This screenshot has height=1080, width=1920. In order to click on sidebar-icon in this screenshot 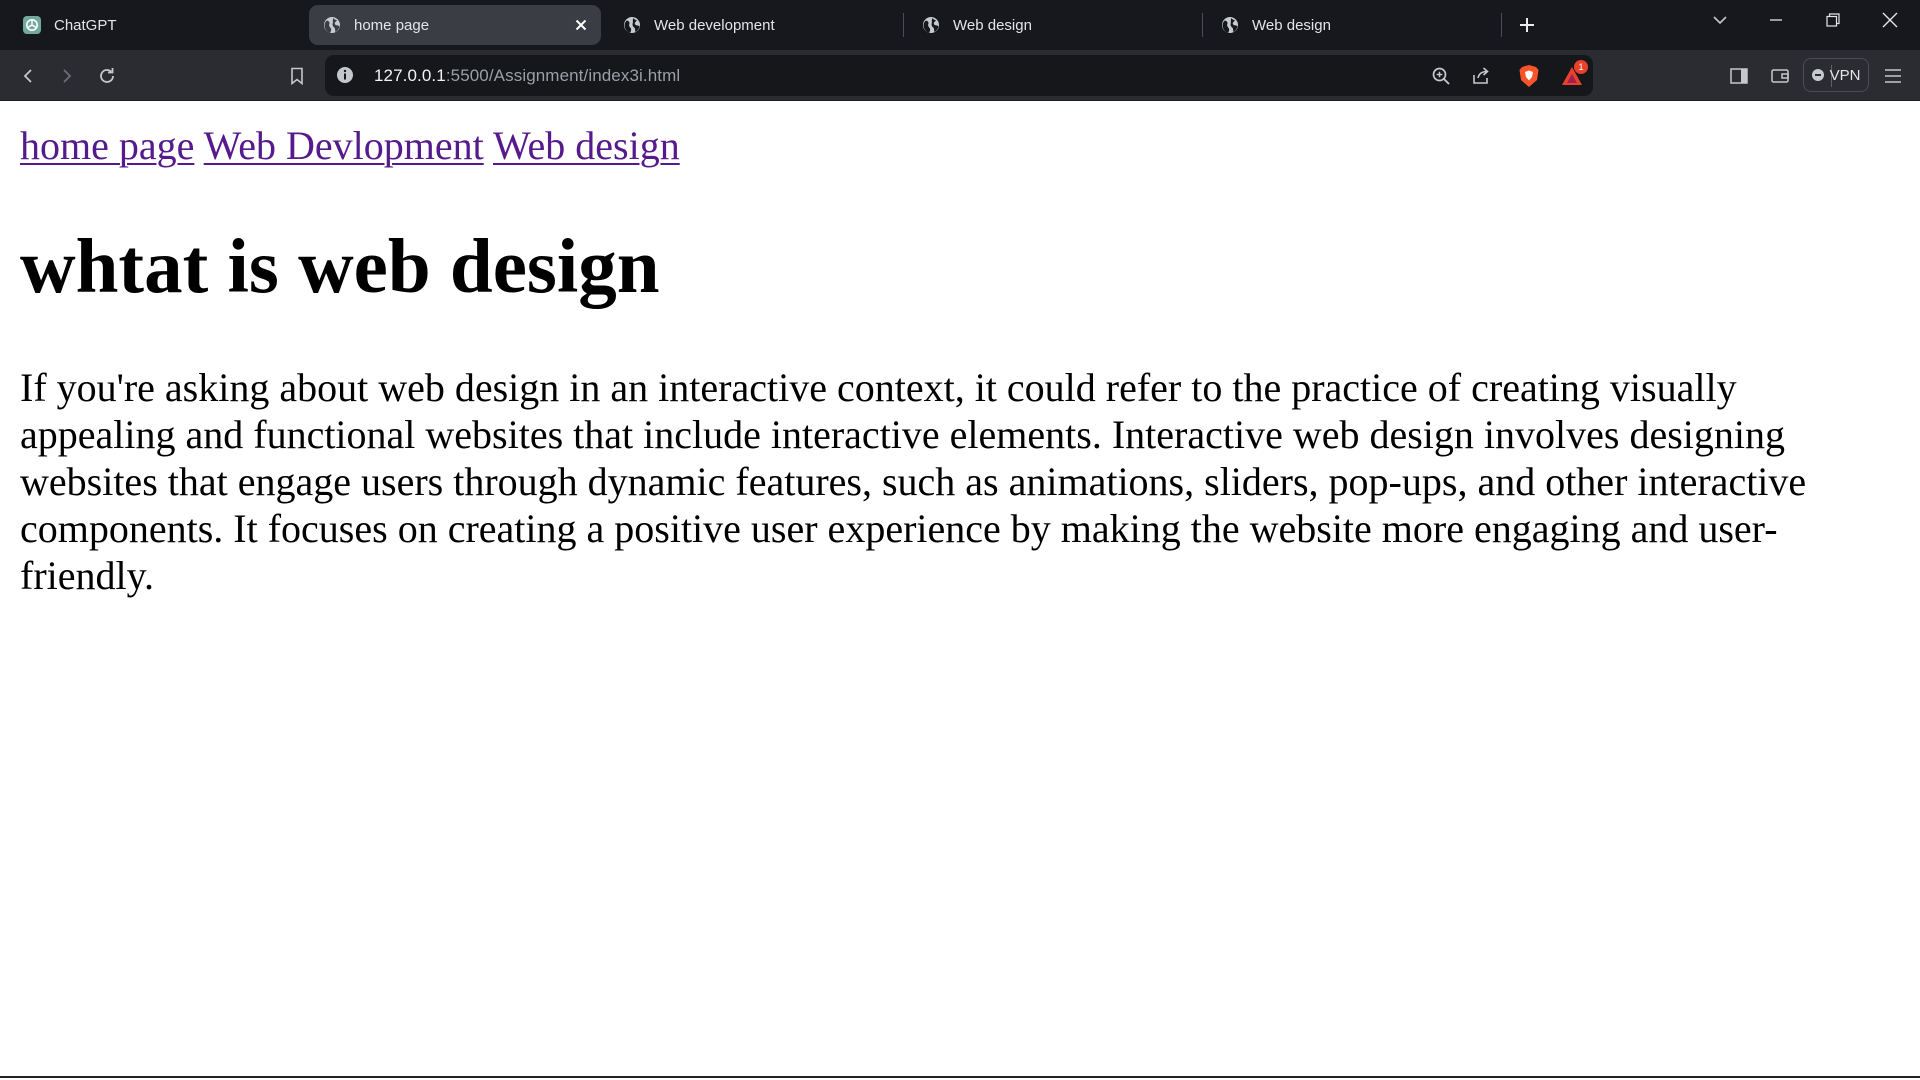, I will do `click(1739, 76)`.